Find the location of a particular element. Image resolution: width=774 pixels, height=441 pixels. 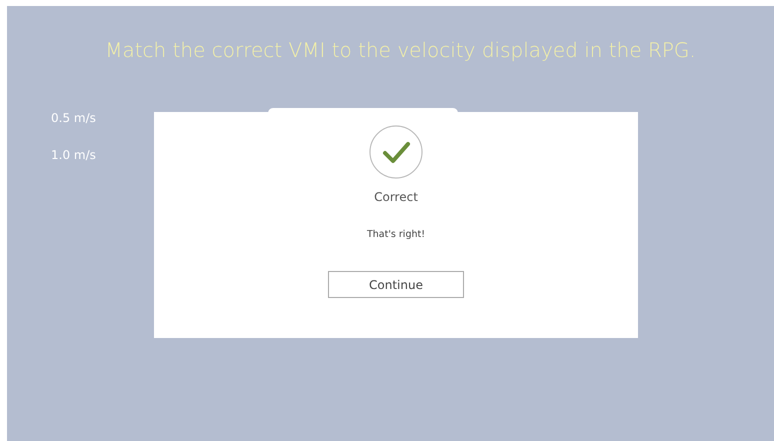

question-title: Match the correct VMI to the velocity displayed in the RPG. is located at coordinates (400, 50).